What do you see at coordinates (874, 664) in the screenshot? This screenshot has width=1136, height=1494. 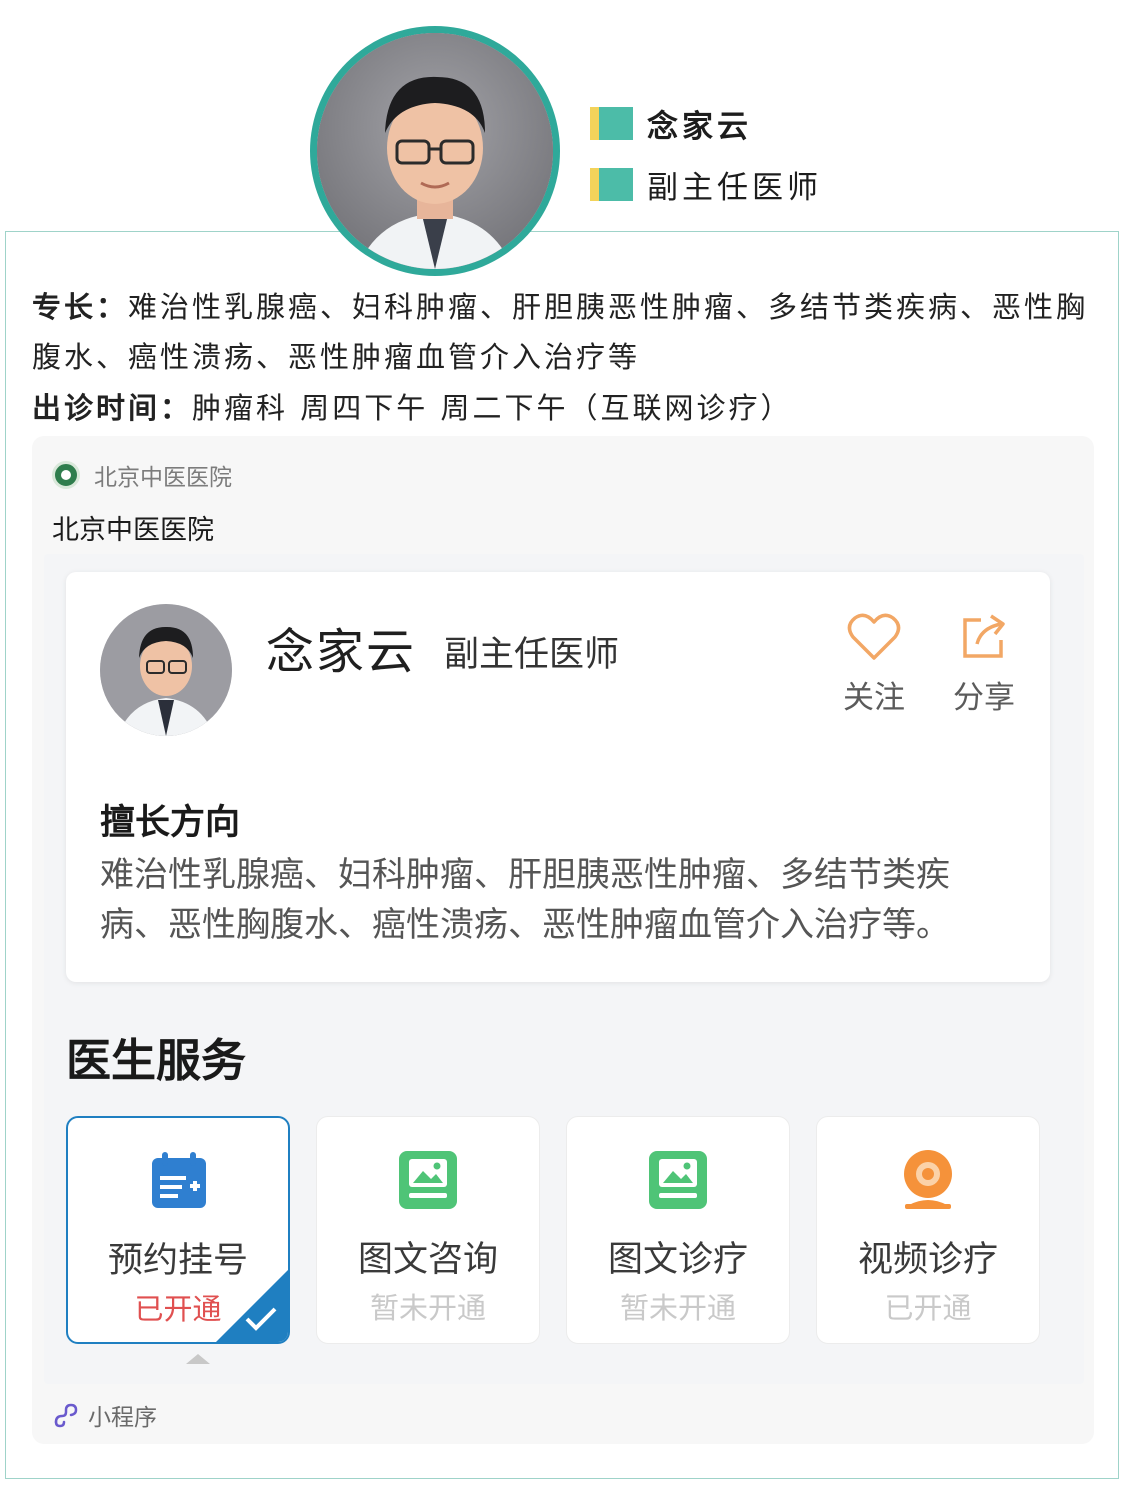 I see `follow-button: 关注` at bounding box center [874, 664].